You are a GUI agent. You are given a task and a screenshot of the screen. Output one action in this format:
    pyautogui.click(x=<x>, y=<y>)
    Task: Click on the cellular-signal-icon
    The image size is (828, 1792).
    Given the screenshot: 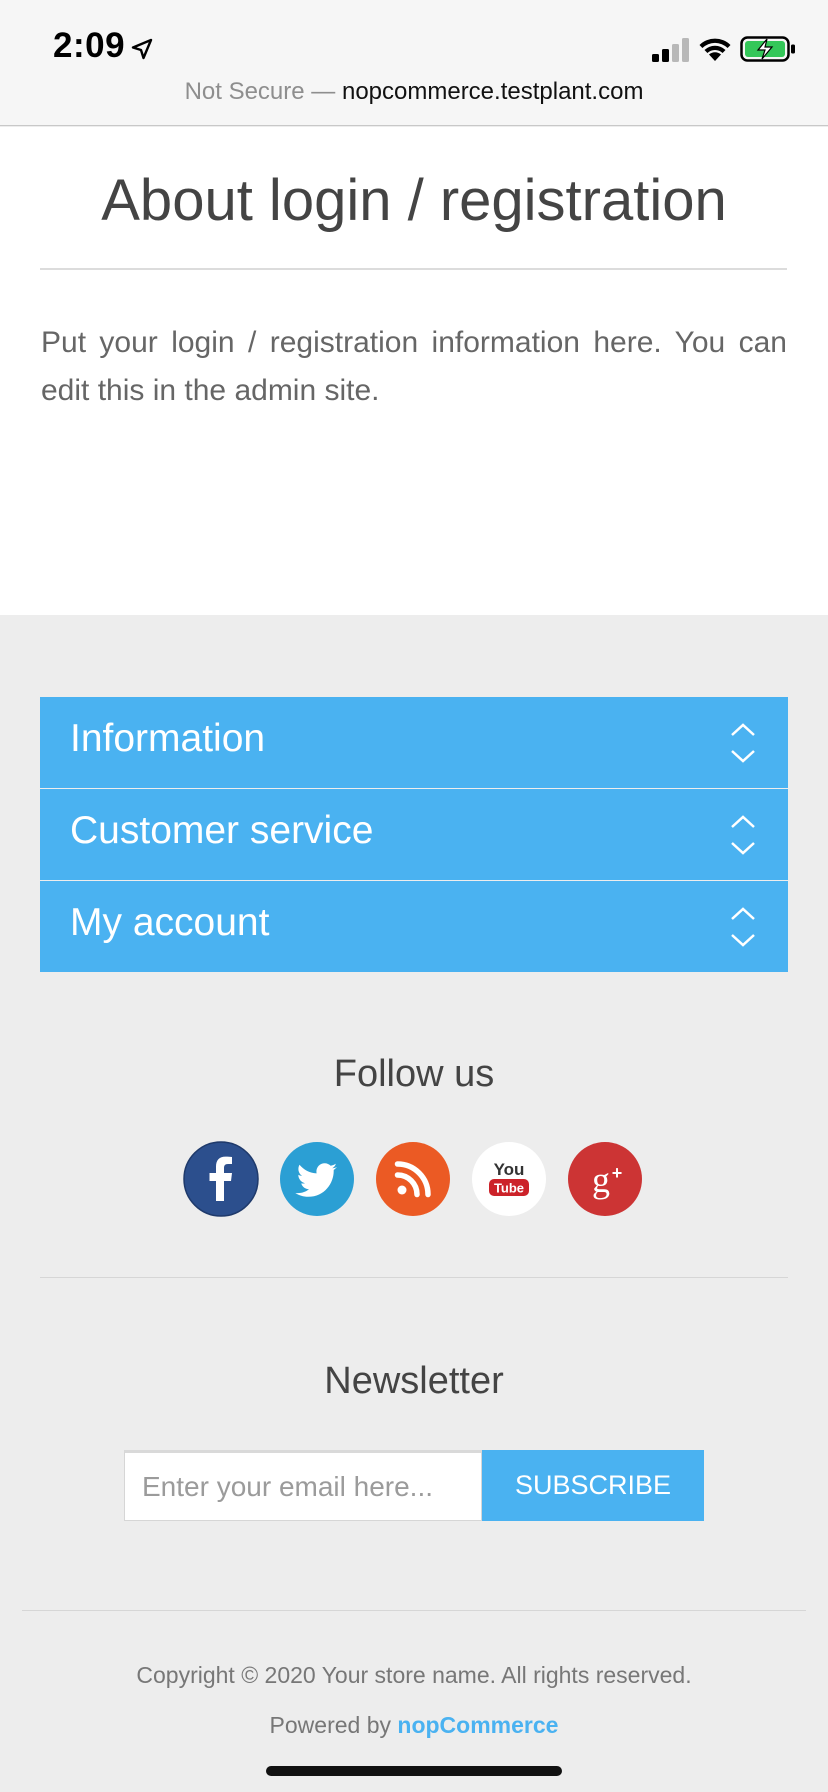 What is the action you would take?
    pyautogui.click(x=670, y=50)
    